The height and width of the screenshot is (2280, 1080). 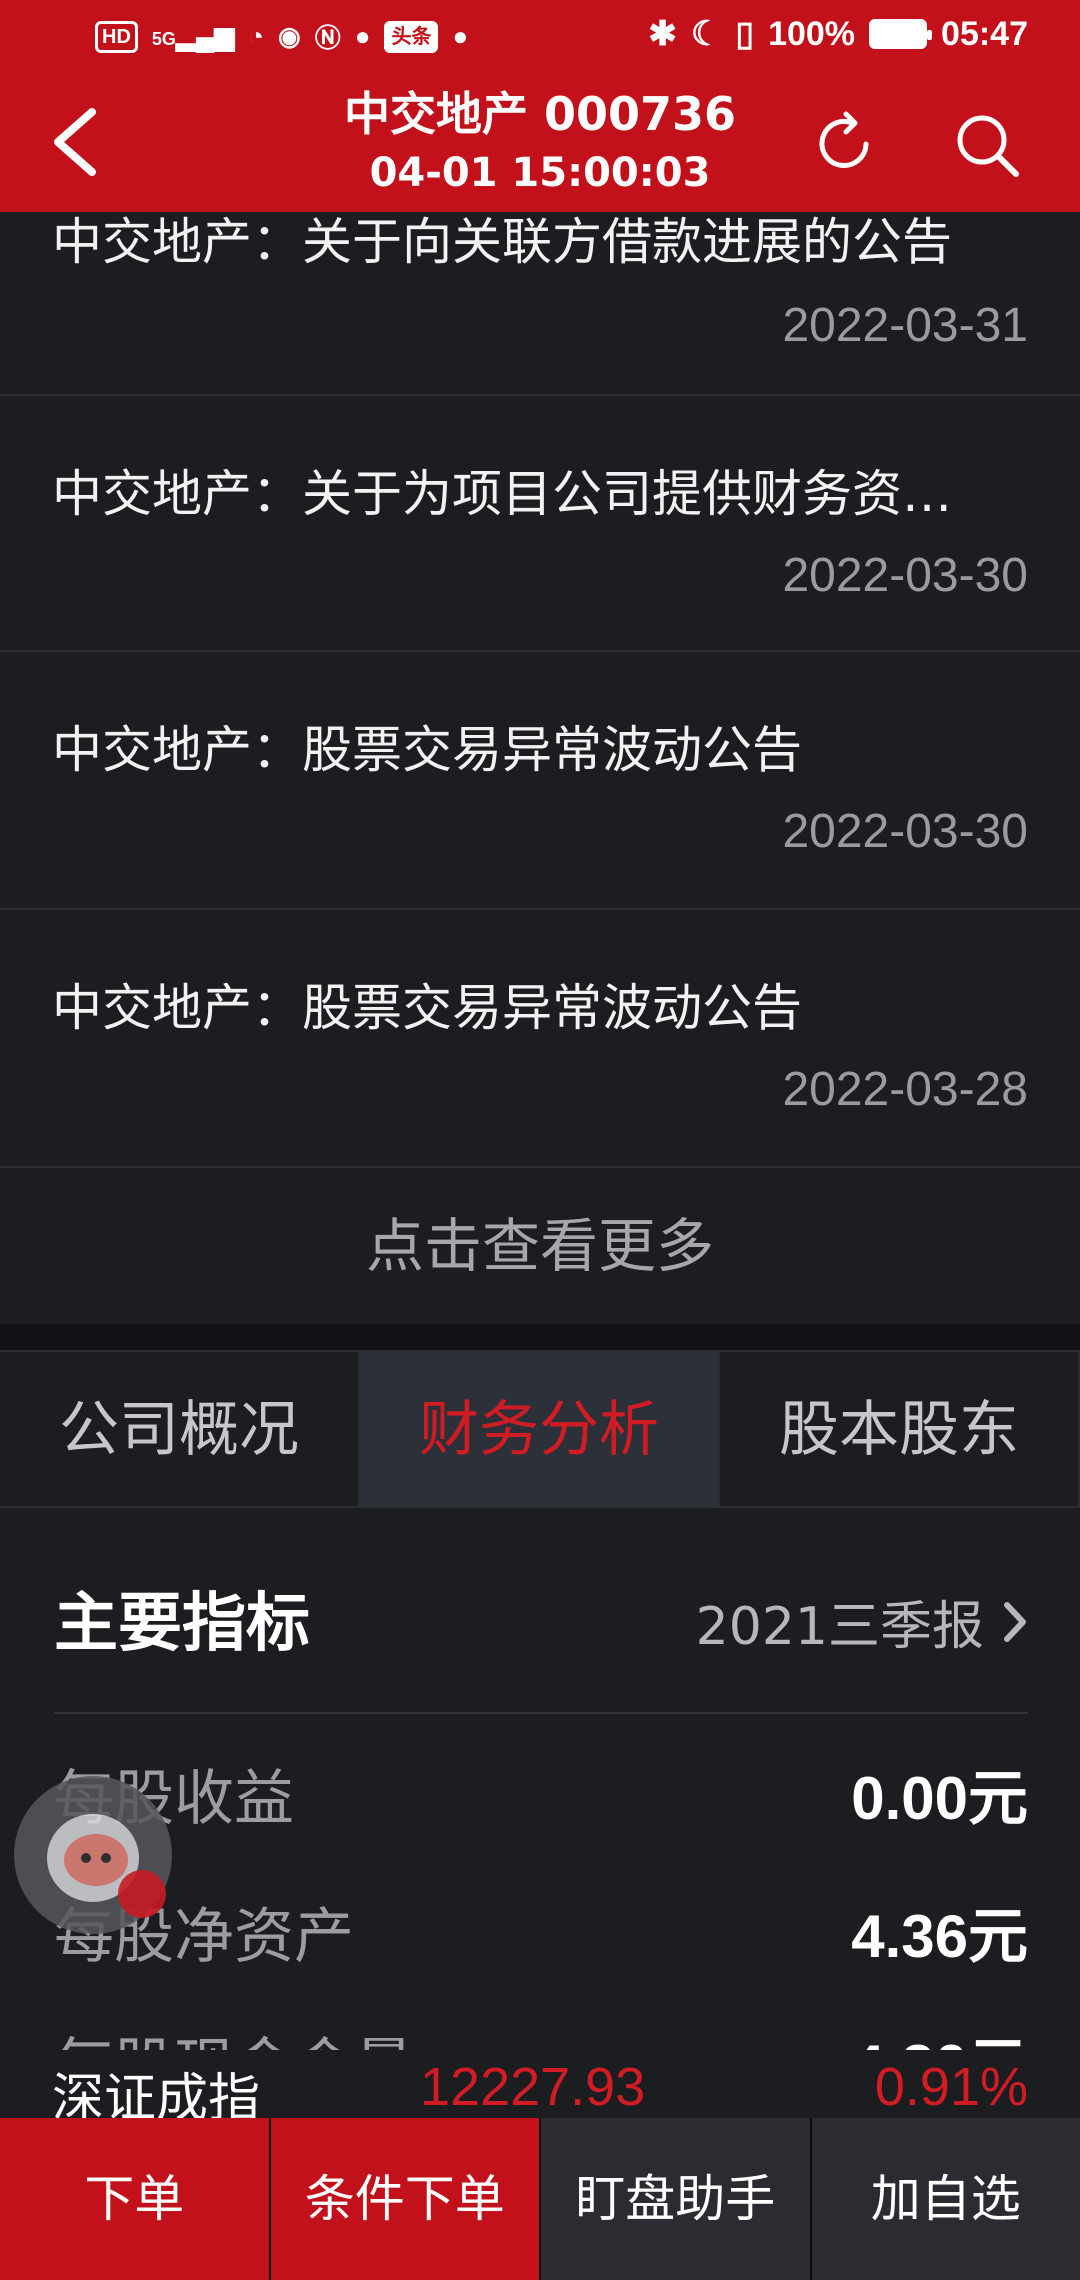 What do you see at coordinates (502, 242) in the screenshot?
I see `news-title: 中交地产：关于向关联方借款进展的公告` at bounding box center [502, 242].